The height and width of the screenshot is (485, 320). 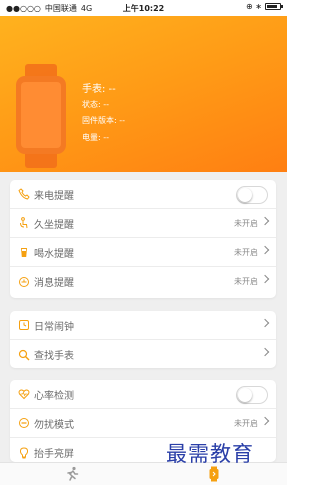 What do you see at coordinates (54, 254) in the screenshot?
I see `row-label: 喝水提醒` at bounding box center [54, 254].